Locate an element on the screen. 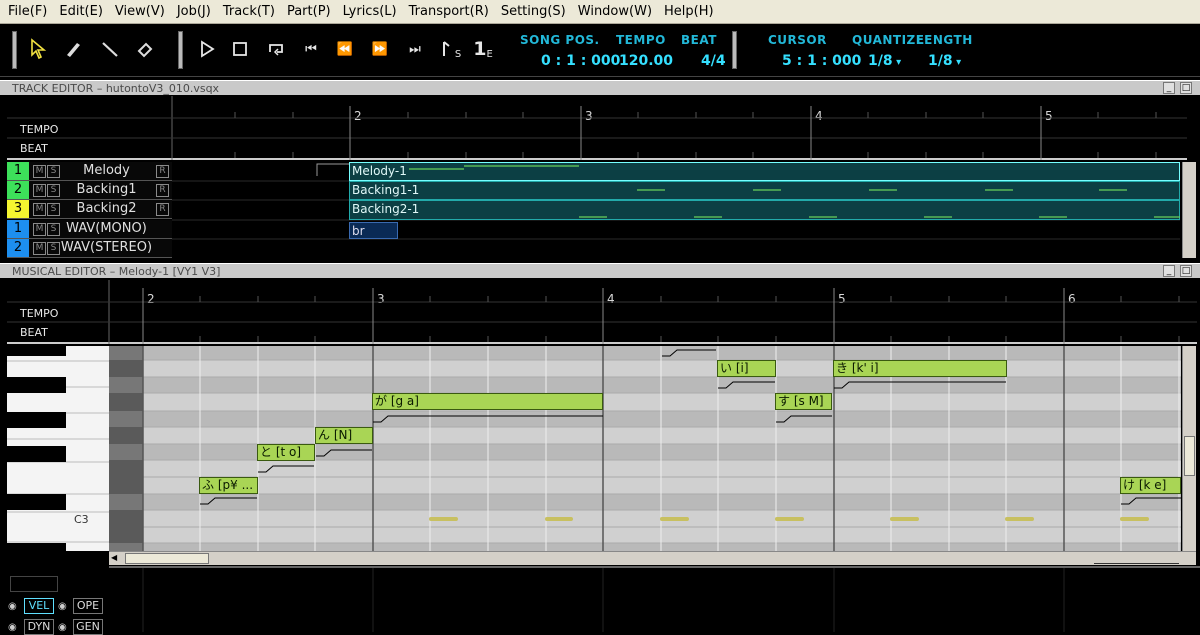 This screenshot has width=1200, height=635. rewind-to-start-icon: ⏮ is located at coordinates (311, 49).